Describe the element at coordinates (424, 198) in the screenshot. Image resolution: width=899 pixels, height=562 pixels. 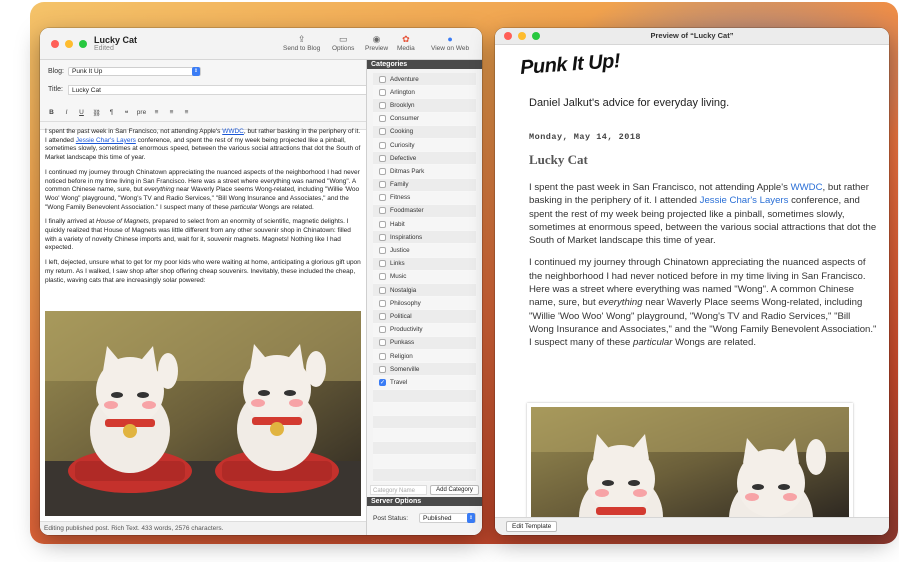
I see `category-item: Fitness` at that location.